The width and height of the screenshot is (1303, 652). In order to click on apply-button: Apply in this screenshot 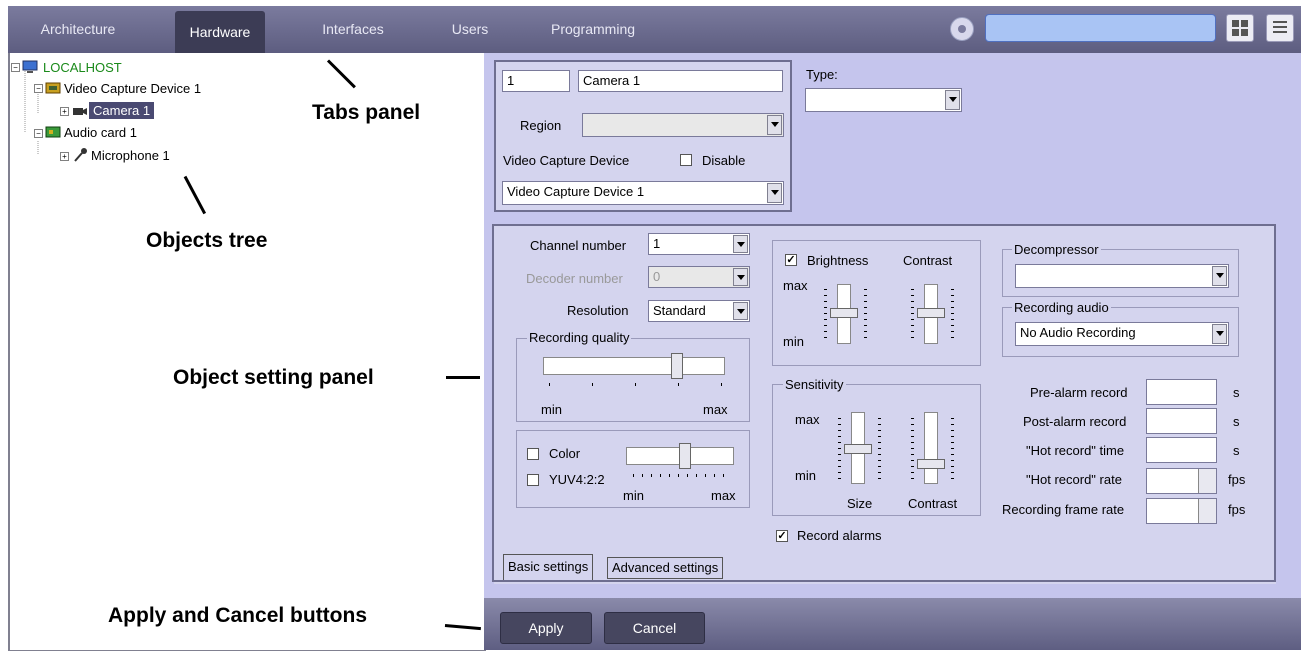, I will do `click(546, 628)`.